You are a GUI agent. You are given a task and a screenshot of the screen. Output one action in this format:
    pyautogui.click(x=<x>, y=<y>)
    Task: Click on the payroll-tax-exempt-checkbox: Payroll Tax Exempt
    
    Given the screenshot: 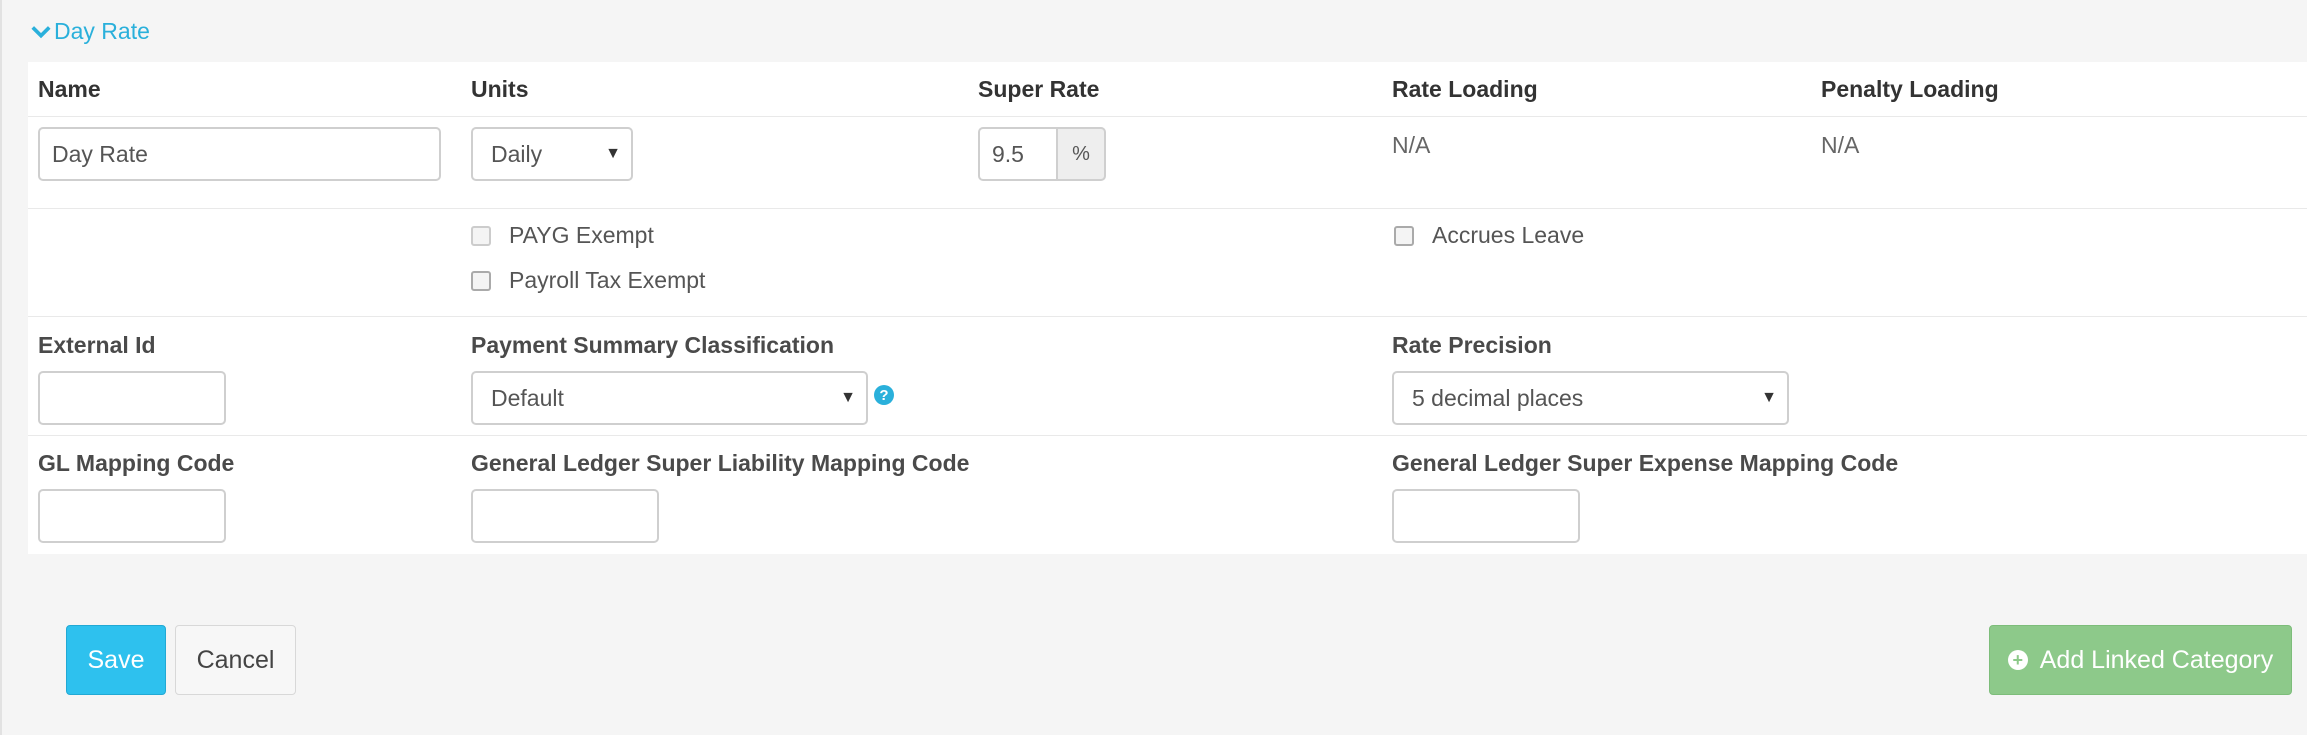 What is the action you would take?
    pyautogui.click(x=588, y=280)
    